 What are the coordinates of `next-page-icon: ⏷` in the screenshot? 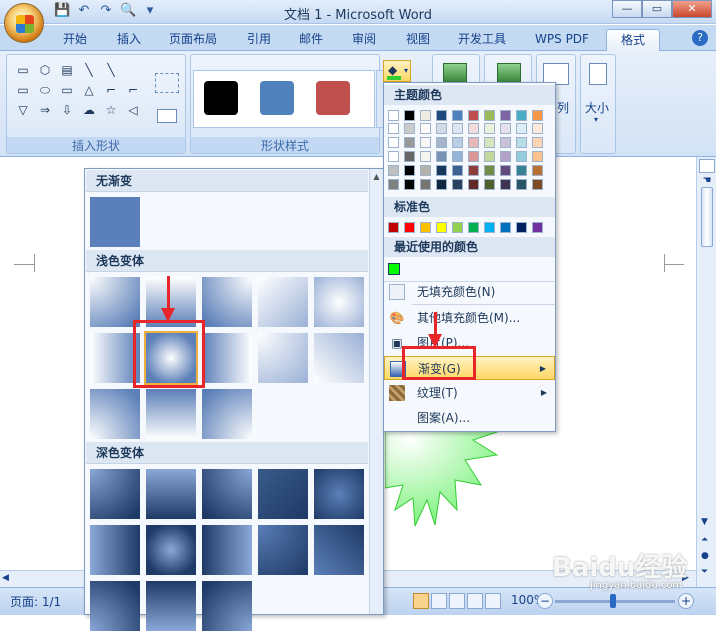 It's located at (704, 572).